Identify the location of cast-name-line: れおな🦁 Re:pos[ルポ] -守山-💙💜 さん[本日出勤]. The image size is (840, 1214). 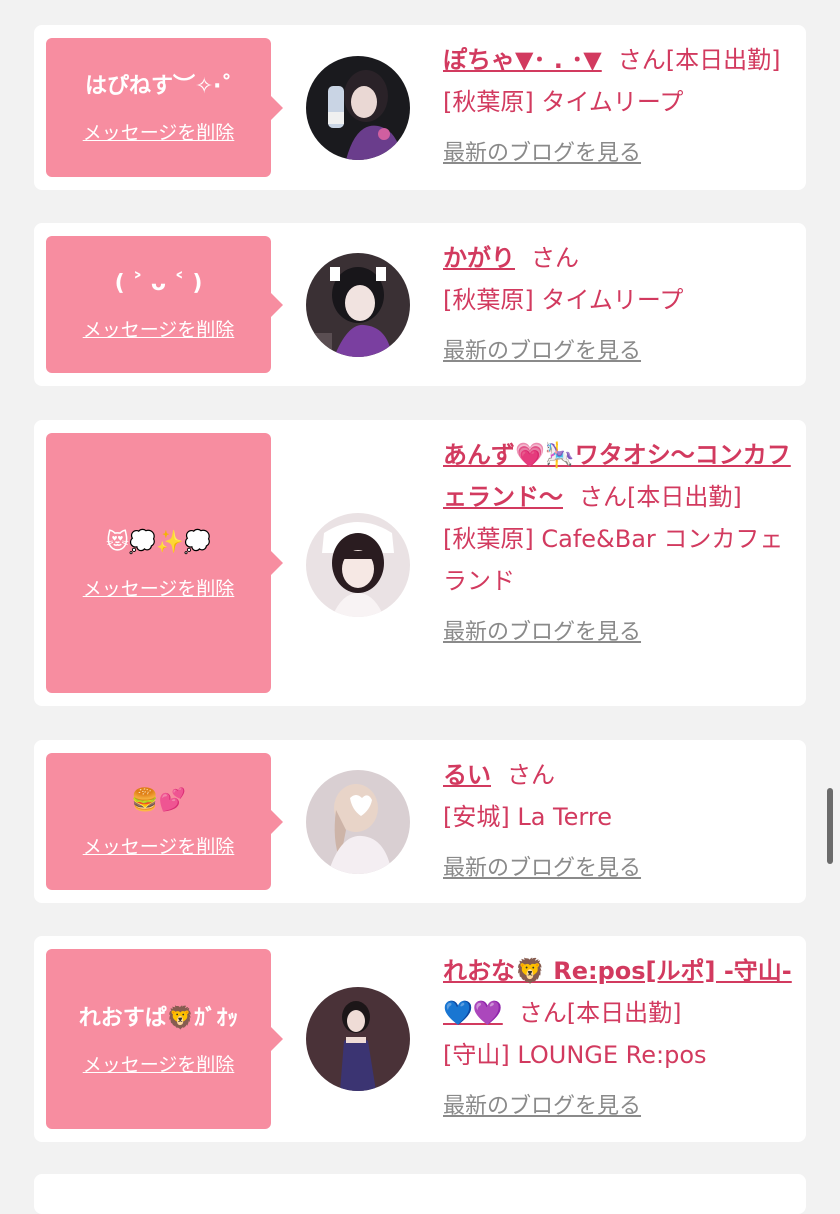
(618, 992).